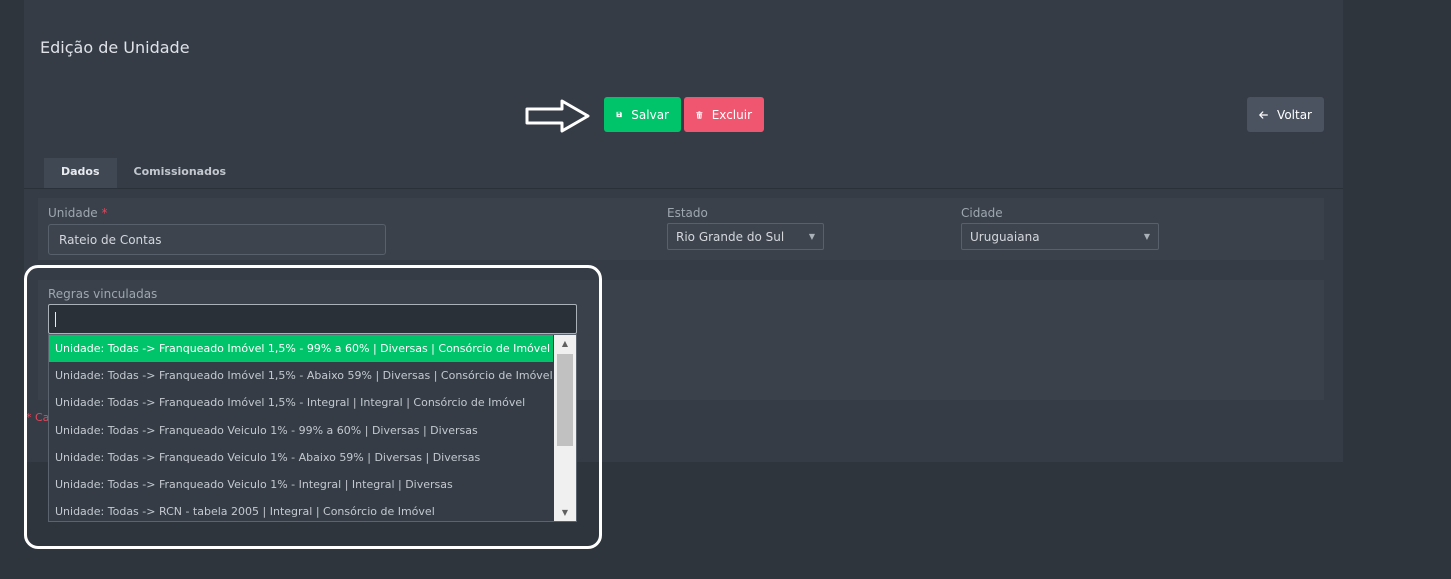 This screenshot has width=1451, height=579. I want to click on cidade-label: Cidade, so click(982, 213).